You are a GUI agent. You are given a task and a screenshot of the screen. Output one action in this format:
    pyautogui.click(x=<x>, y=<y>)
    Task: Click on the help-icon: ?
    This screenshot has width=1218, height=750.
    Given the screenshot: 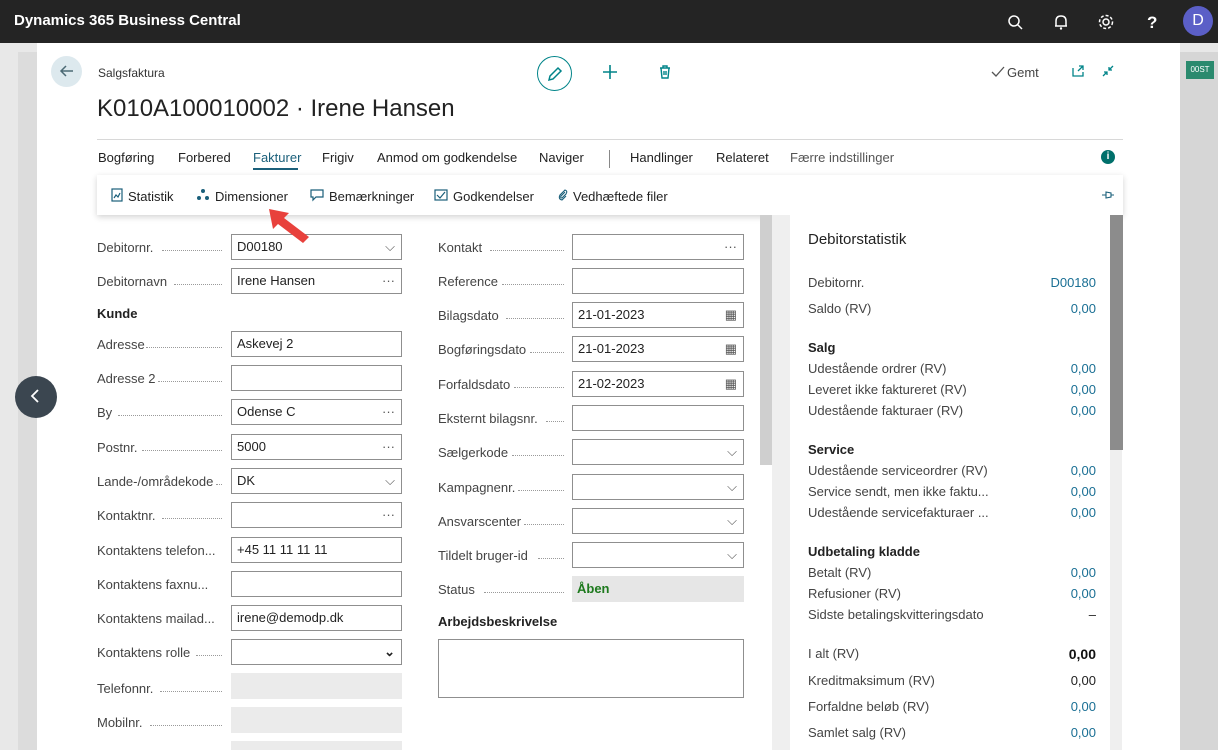 What is the action you would take?
    pyautogui.click(x=1152, y=22)
    